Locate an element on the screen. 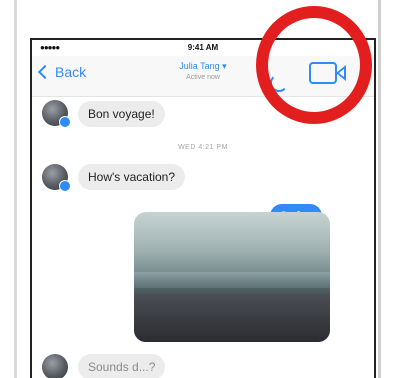 Image resolution: width=393 pixels, height=378 pixels. message-bubble-incoming: Bon voyage! is located at coordinates (121, 114).